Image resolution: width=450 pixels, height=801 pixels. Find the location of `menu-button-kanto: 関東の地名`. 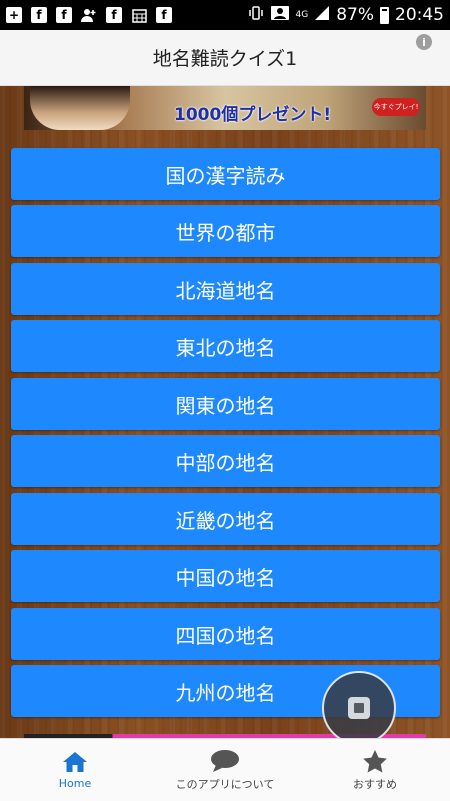

menu-button-kanto: 関東の地名 is located at coordinates (225, 404).